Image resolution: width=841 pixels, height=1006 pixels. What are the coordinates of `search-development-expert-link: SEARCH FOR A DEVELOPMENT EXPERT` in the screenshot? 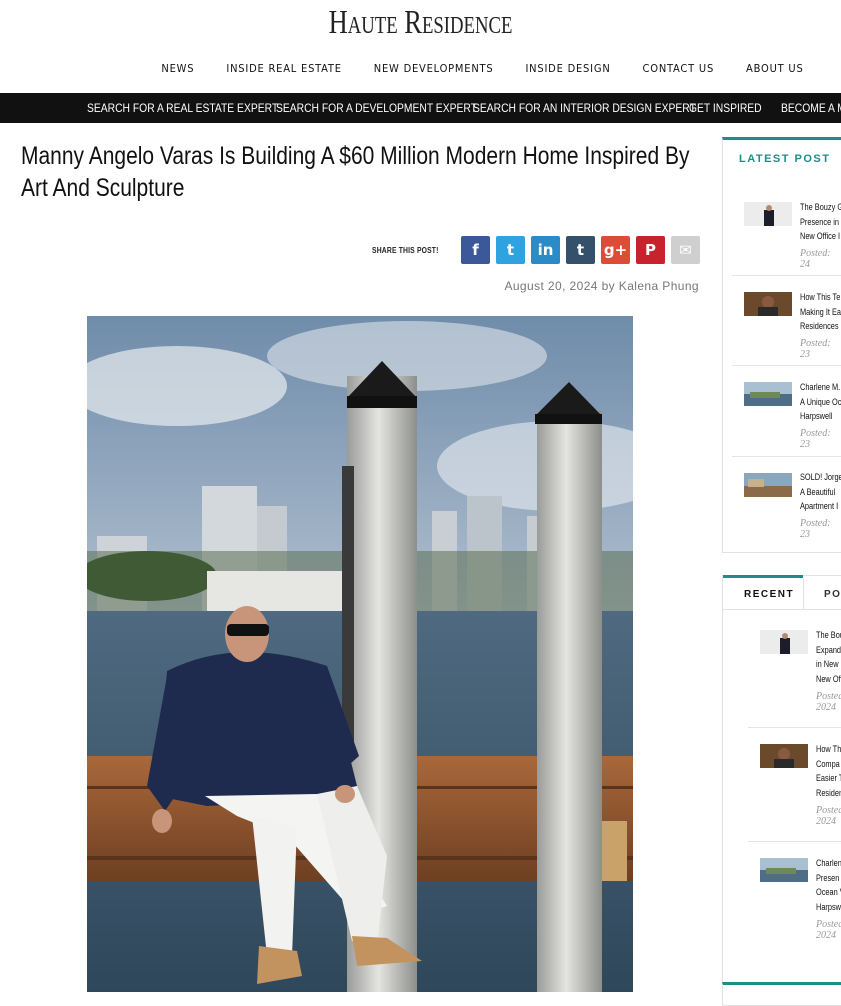 It's located at (376, 108).